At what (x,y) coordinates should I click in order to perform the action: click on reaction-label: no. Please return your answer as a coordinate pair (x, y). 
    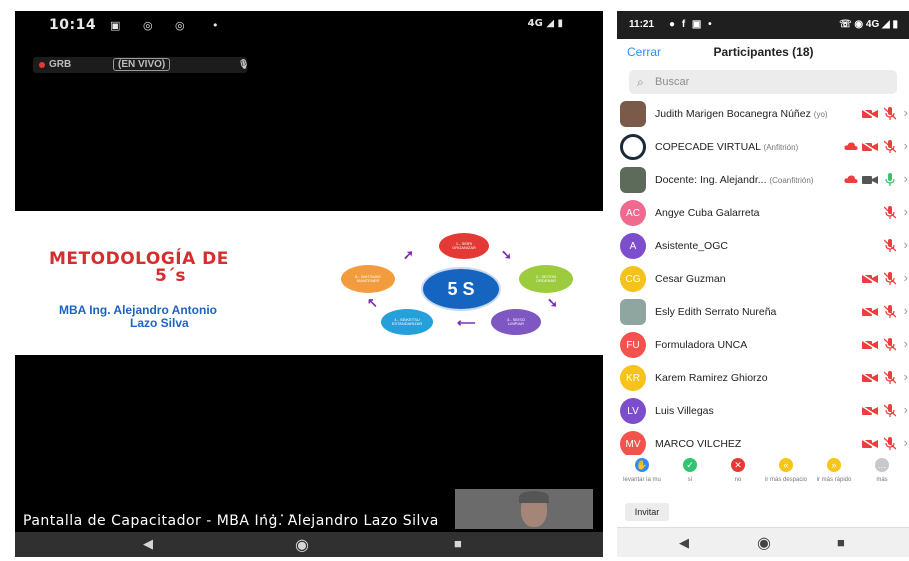
    Looking at the image, I should click on (738, 480).